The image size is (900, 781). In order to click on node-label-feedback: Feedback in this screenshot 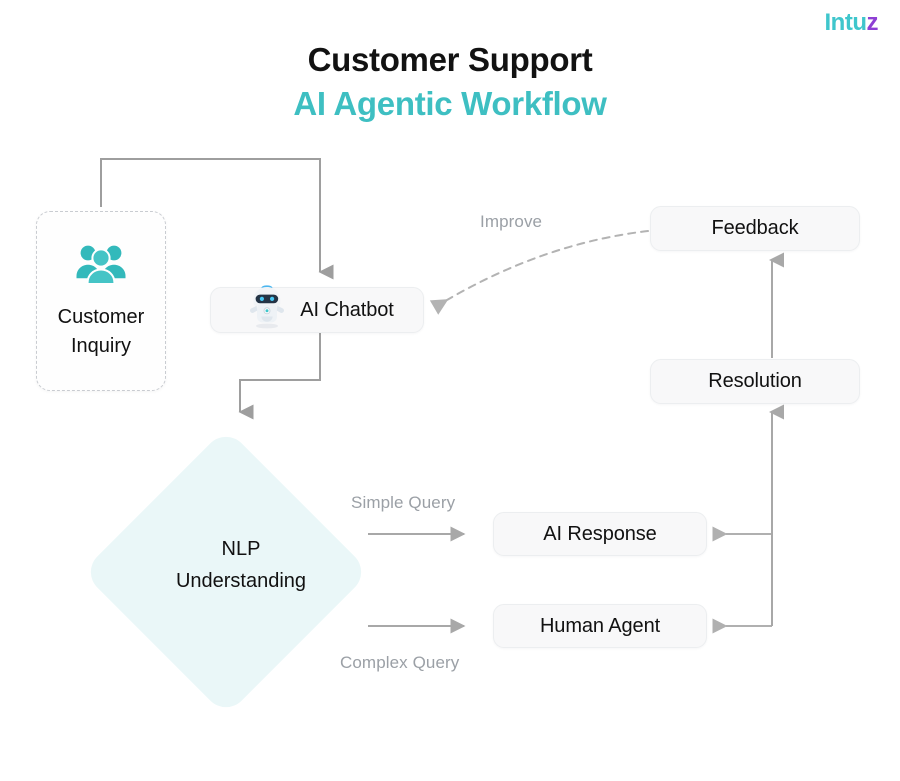, I will do `click(755, 228)`.